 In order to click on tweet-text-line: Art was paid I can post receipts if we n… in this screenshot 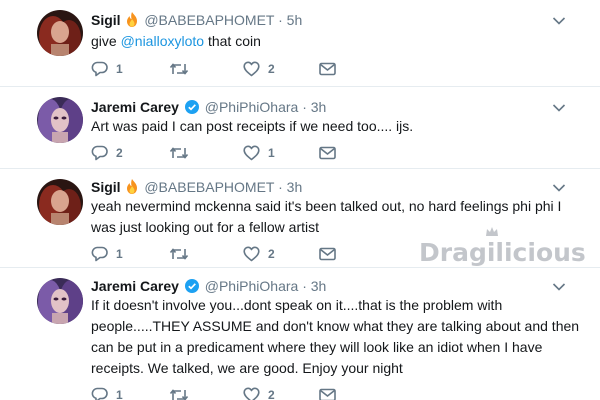, I will do `click(252, 126)`.